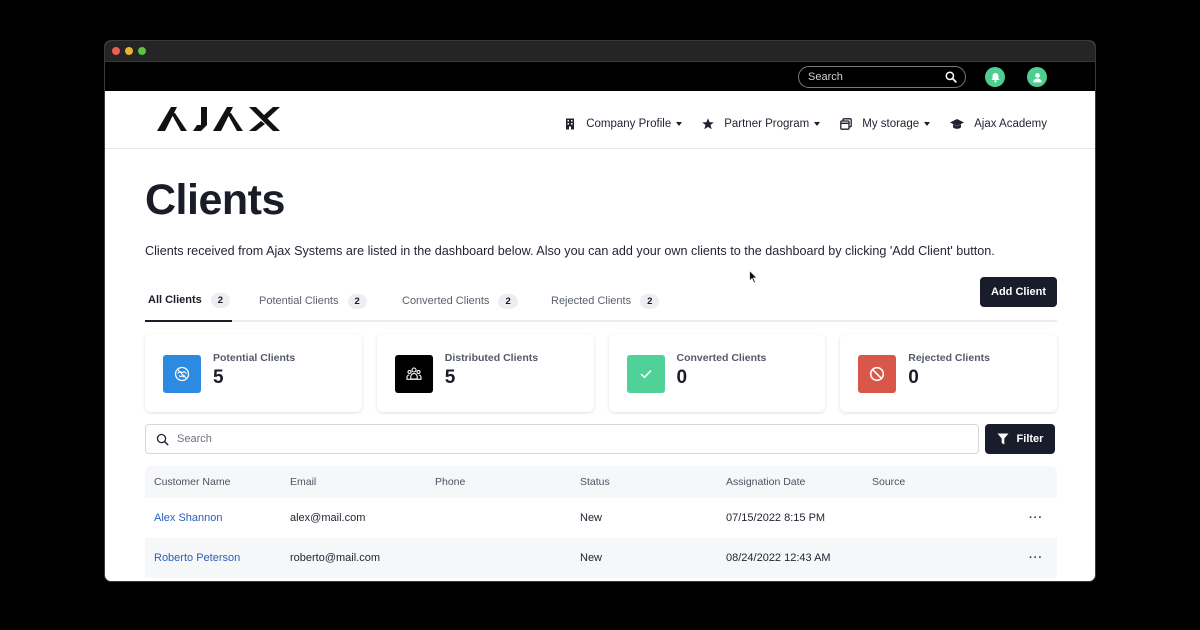 The height and width of the screenshot is (630, 1200). What do you see at coordinates (1018, 292) in the screenshot?
I see `add-client-button: Add Client` at bounding box center [1018, 292].